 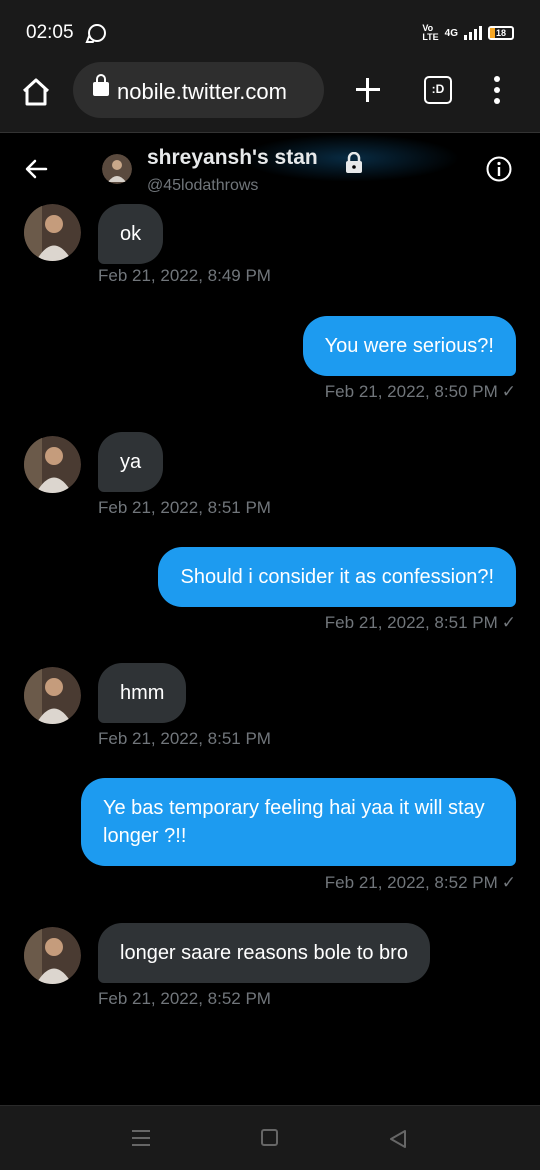 I want to click on back-arrow-icon, so click(x=37, y=169).